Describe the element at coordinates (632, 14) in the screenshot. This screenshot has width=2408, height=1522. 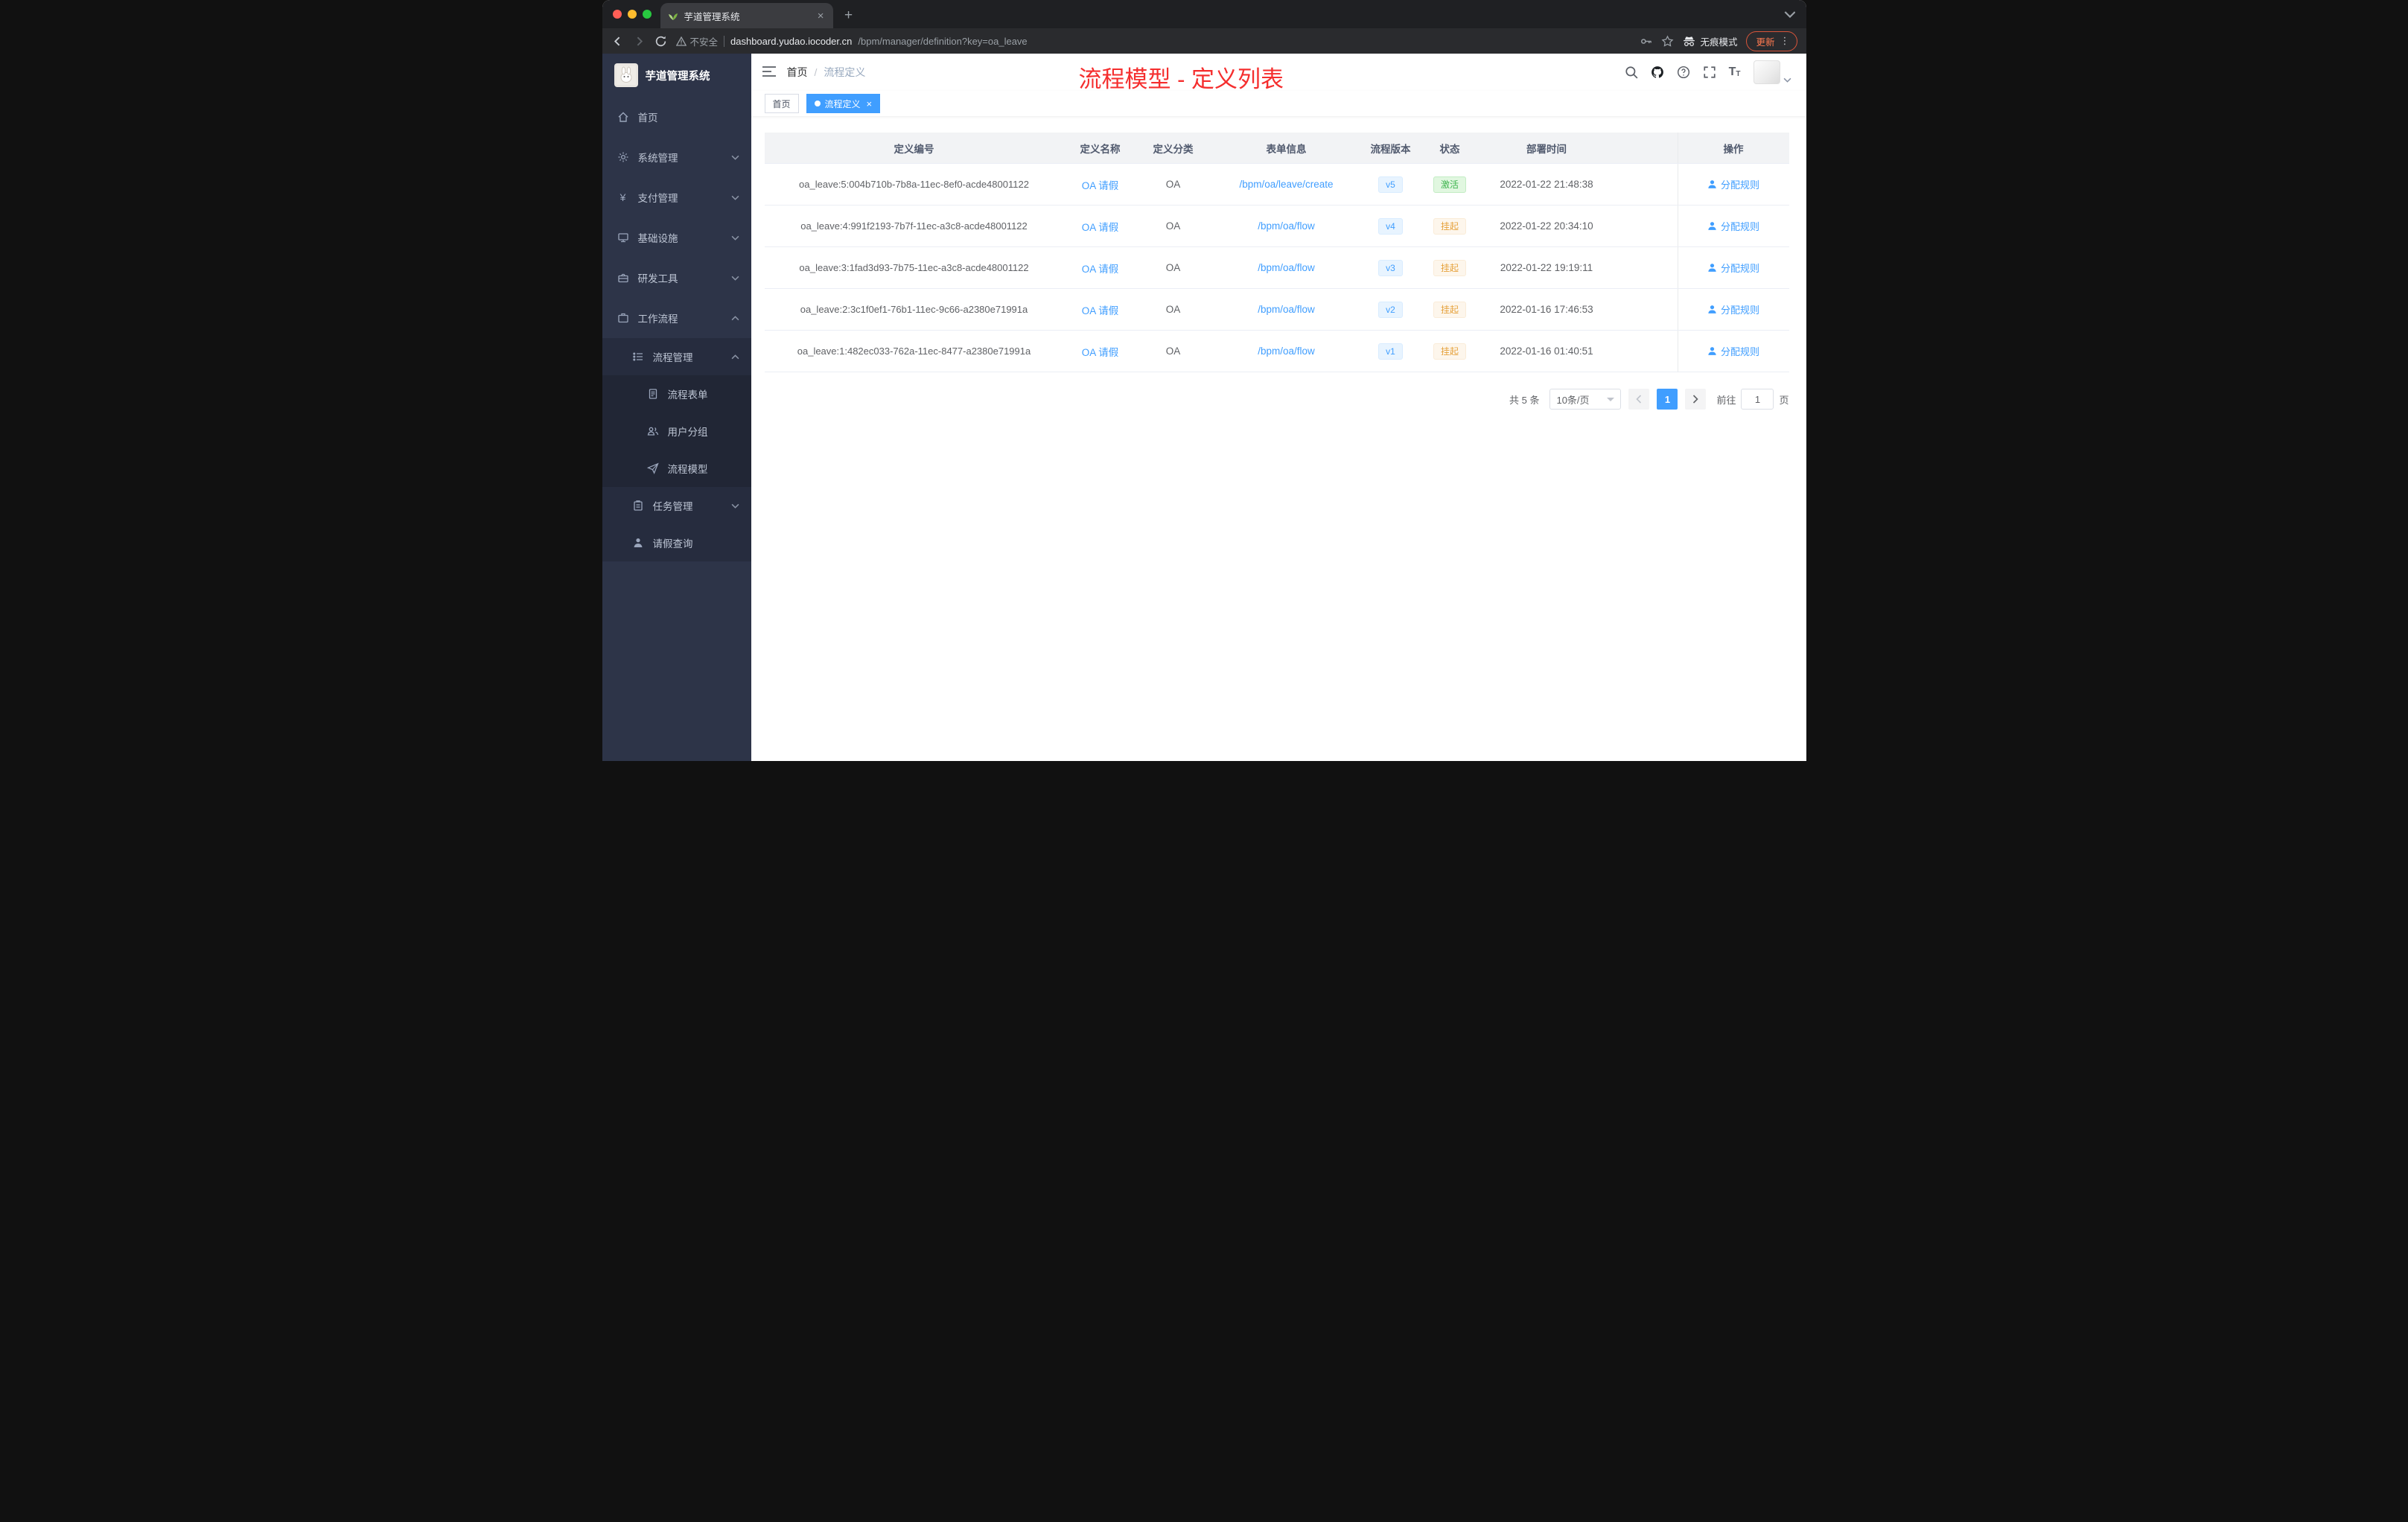
I see `minimize-window-button` at that location.